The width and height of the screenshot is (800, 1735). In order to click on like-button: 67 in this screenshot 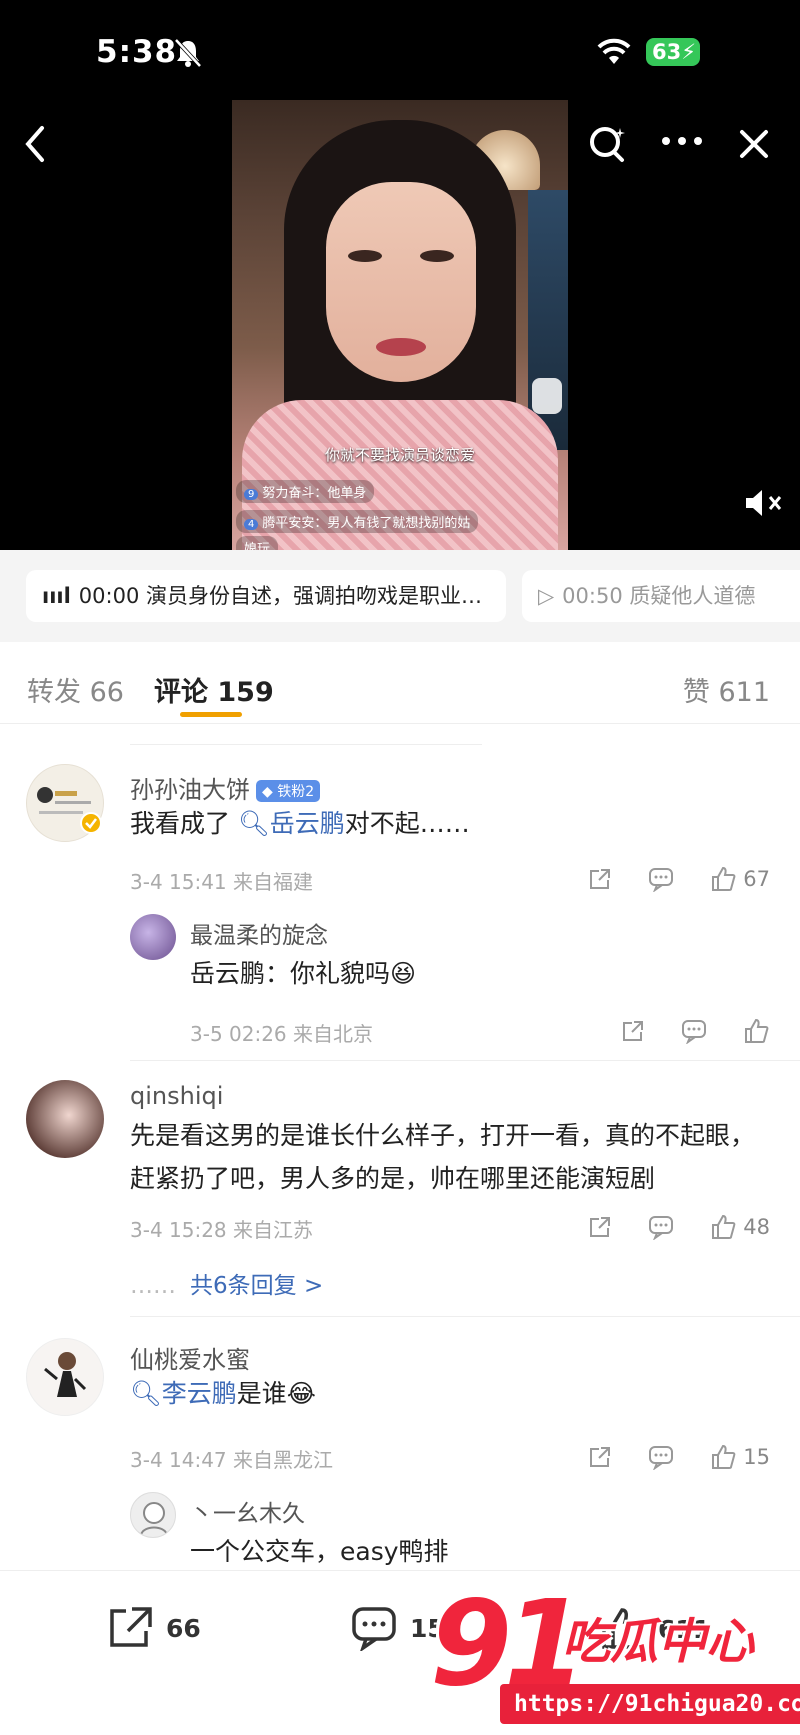, I will do `click(739, 879)`.